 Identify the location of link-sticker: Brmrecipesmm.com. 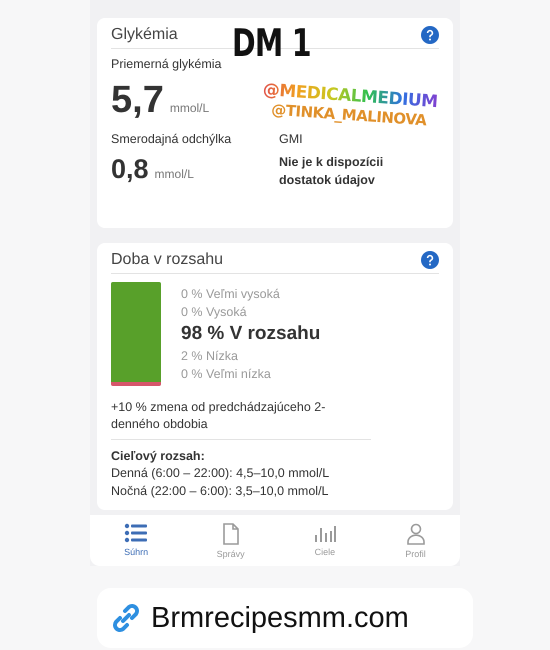
(285, 618).